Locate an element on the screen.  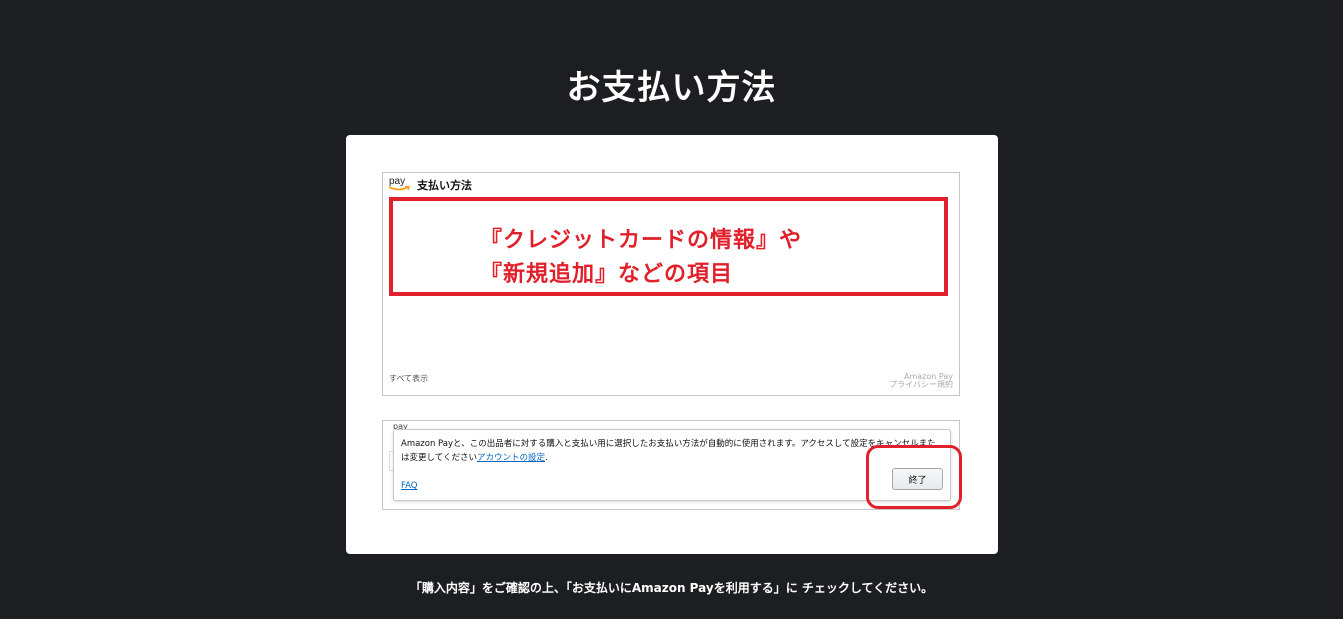
faq-link: FAQ is located at coordinates (409, 486).